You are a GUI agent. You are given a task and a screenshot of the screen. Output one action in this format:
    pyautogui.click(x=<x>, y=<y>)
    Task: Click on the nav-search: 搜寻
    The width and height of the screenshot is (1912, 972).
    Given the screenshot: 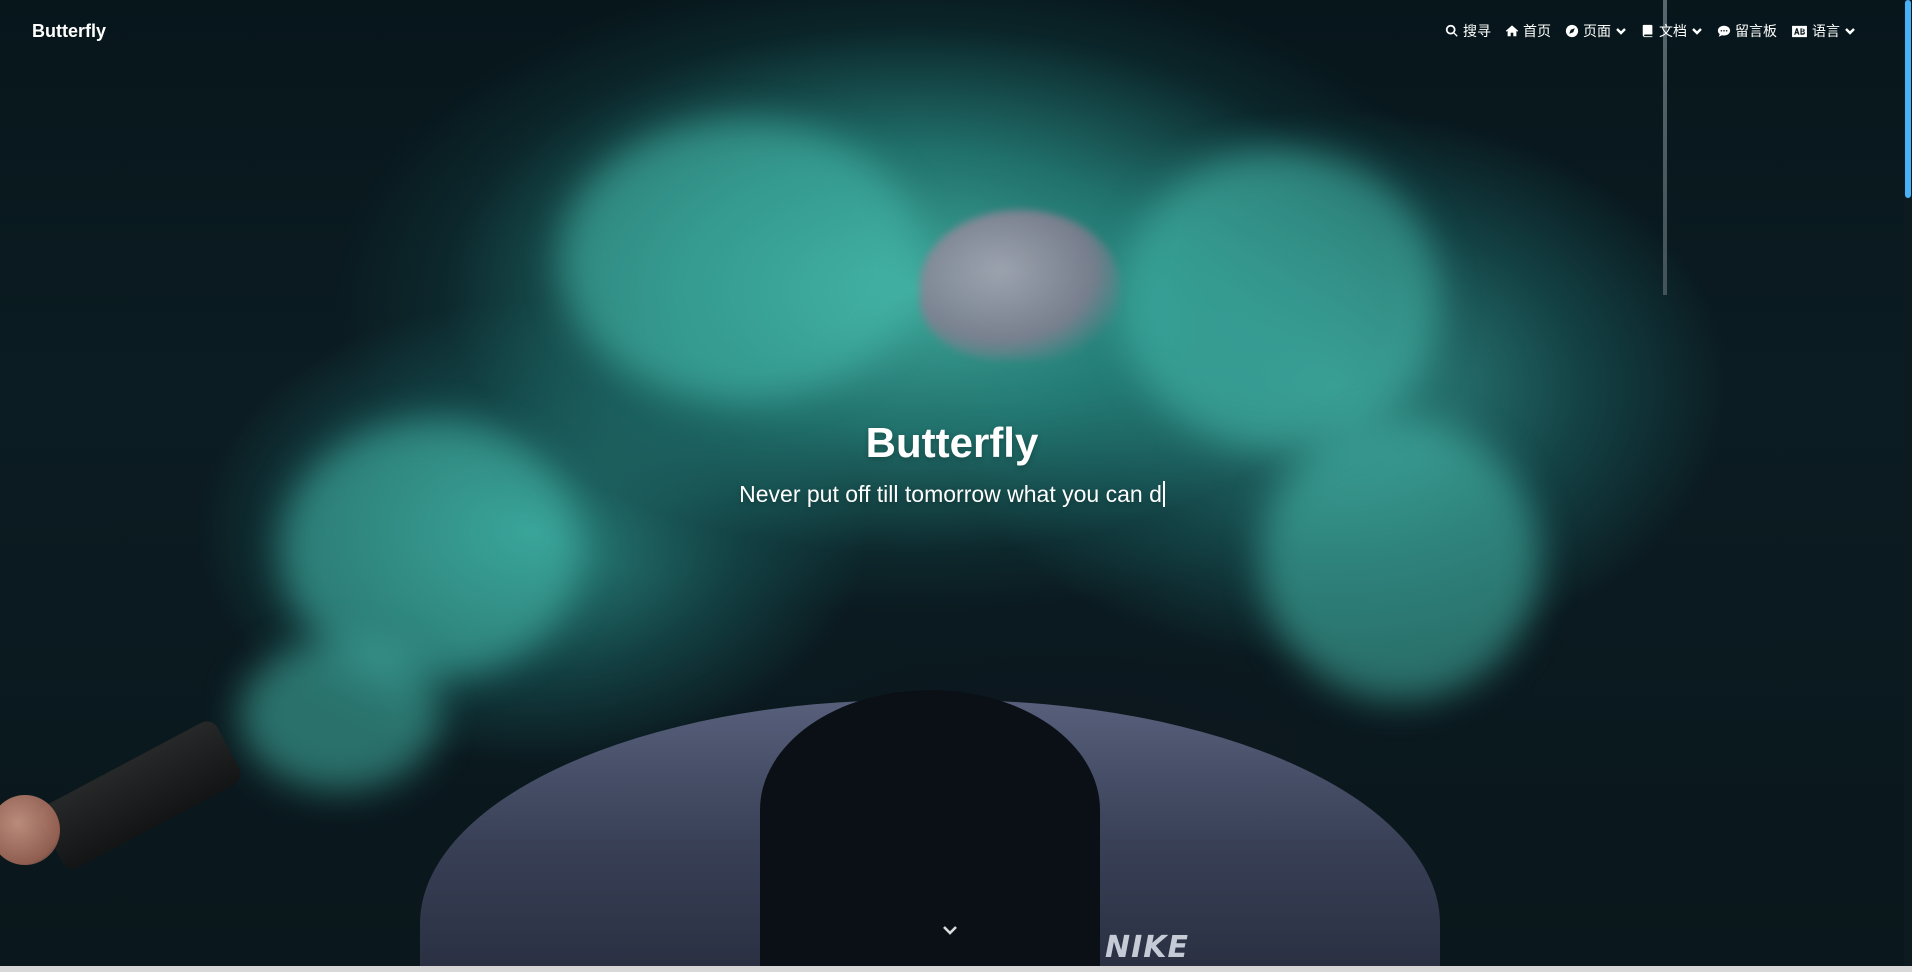 What is the action you would take?
    pyautogui.click(x=1468, y=31)
    